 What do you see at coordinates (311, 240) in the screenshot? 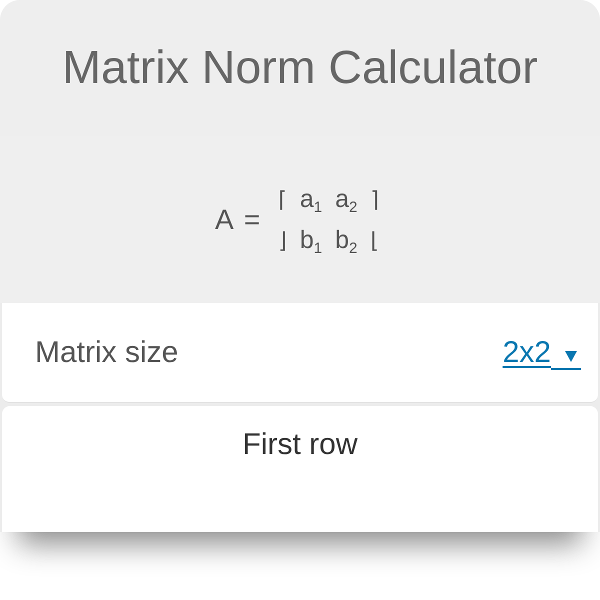
I see `matrix-entry: b$_{1}$` at bounding box center [311, 240].